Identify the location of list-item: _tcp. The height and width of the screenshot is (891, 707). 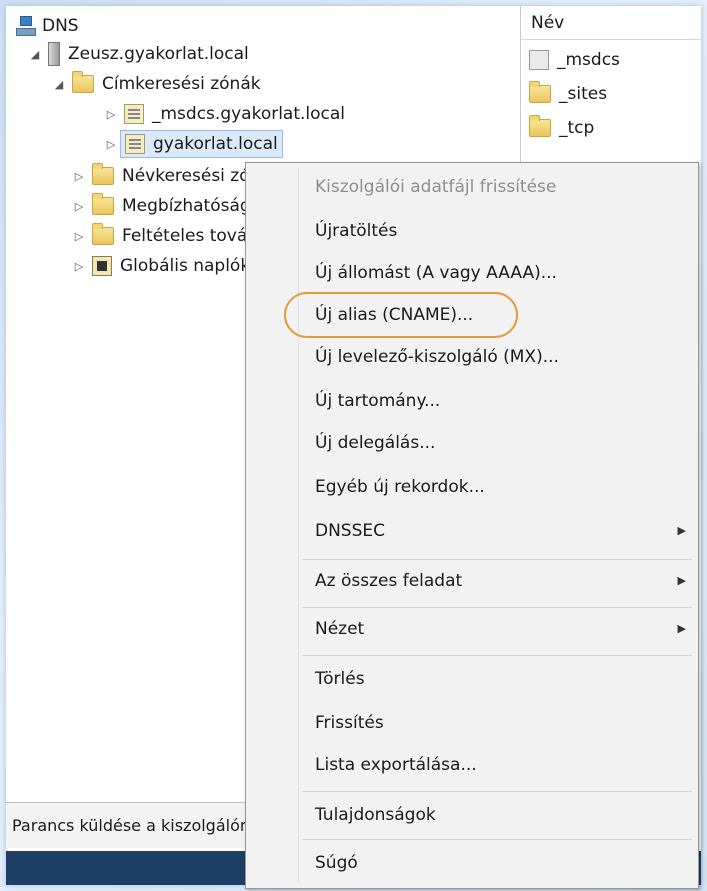
(561, 128).